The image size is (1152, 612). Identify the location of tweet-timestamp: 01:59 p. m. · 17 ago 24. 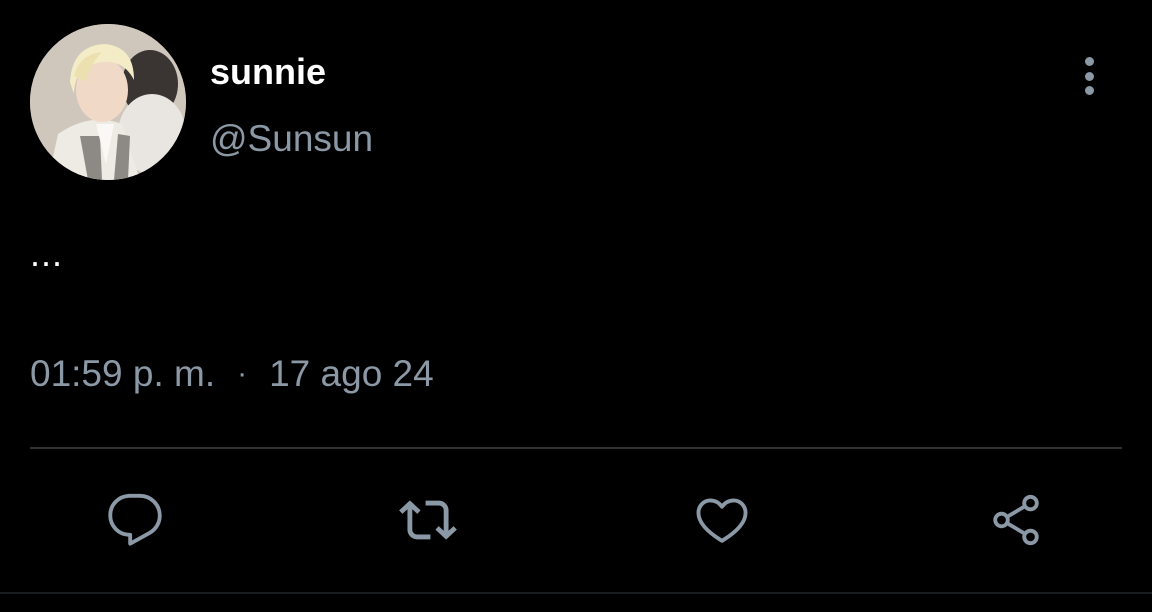
(232, 374).